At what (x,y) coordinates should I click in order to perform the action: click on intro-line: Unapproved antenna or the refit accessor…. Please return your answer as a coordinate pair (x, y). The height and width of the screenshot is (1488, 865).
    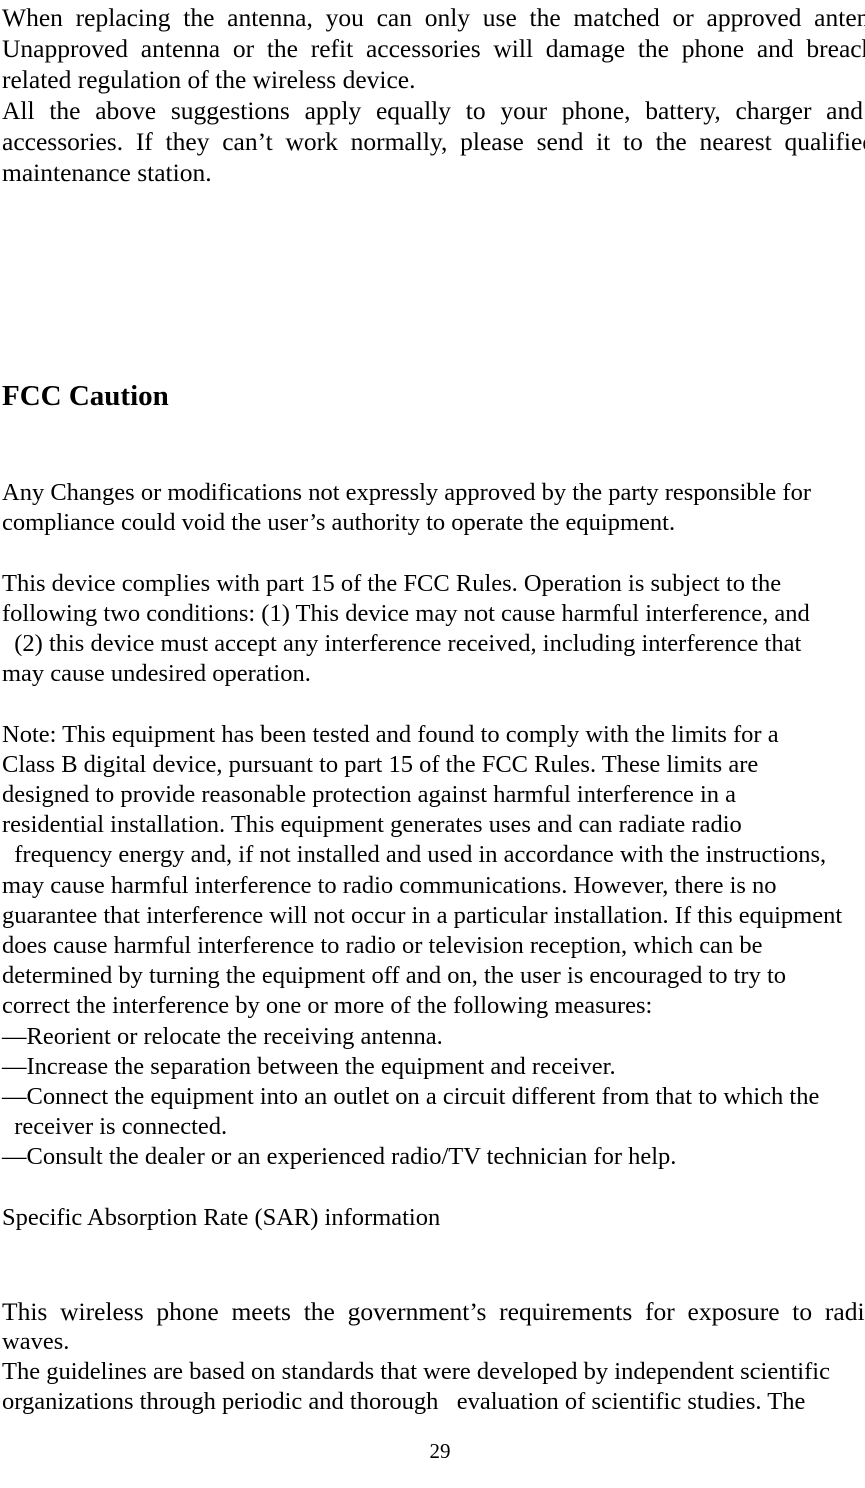
    Looking at the image, I should click on (433, 48).